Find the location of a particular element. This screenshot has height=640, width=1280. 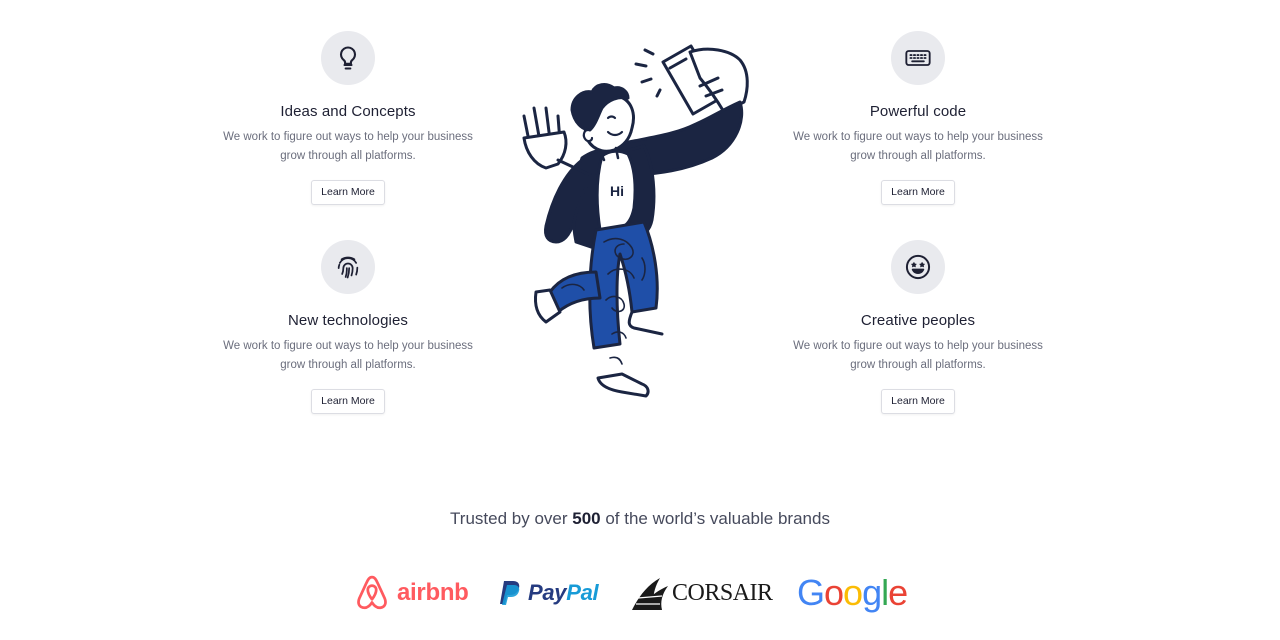

feature-title: Creative peoples is located at coordinates (918, 320).